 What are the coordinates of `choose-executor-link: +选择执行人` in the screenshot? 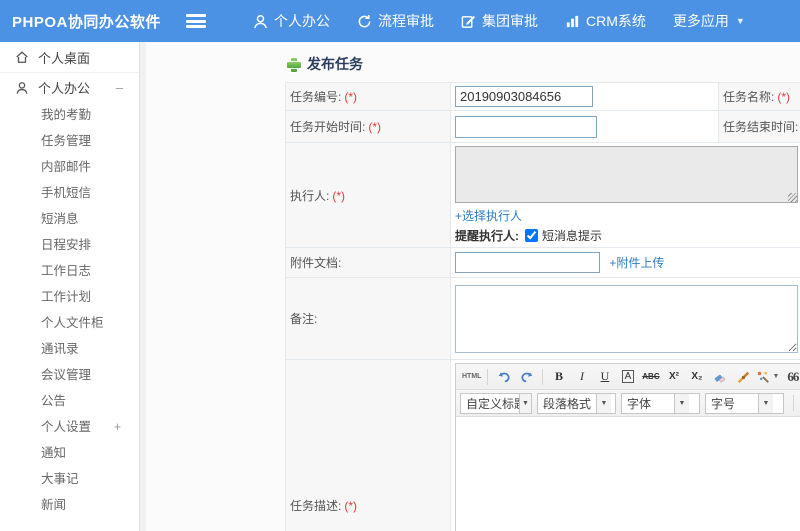 It's located at (488, 216).